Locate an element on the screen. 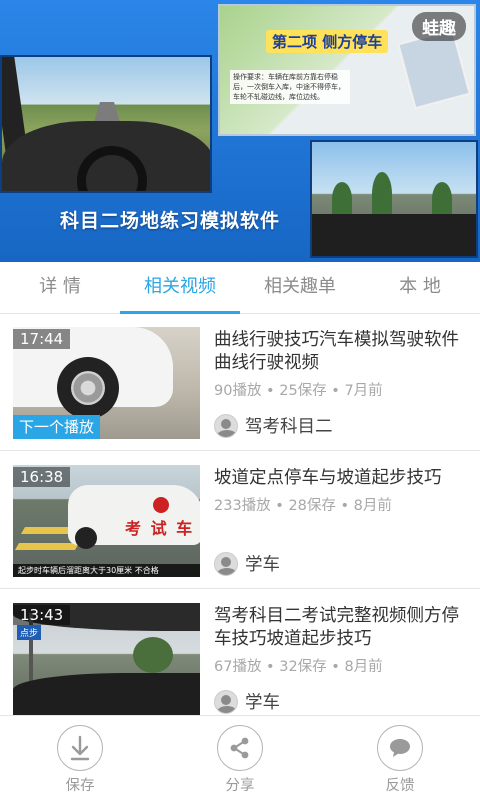 The width and height of the screenshot is (480, 800). tab-bar: 详 情 相关视频 相关趣单 本 地 is located at coordinates (240, 288).